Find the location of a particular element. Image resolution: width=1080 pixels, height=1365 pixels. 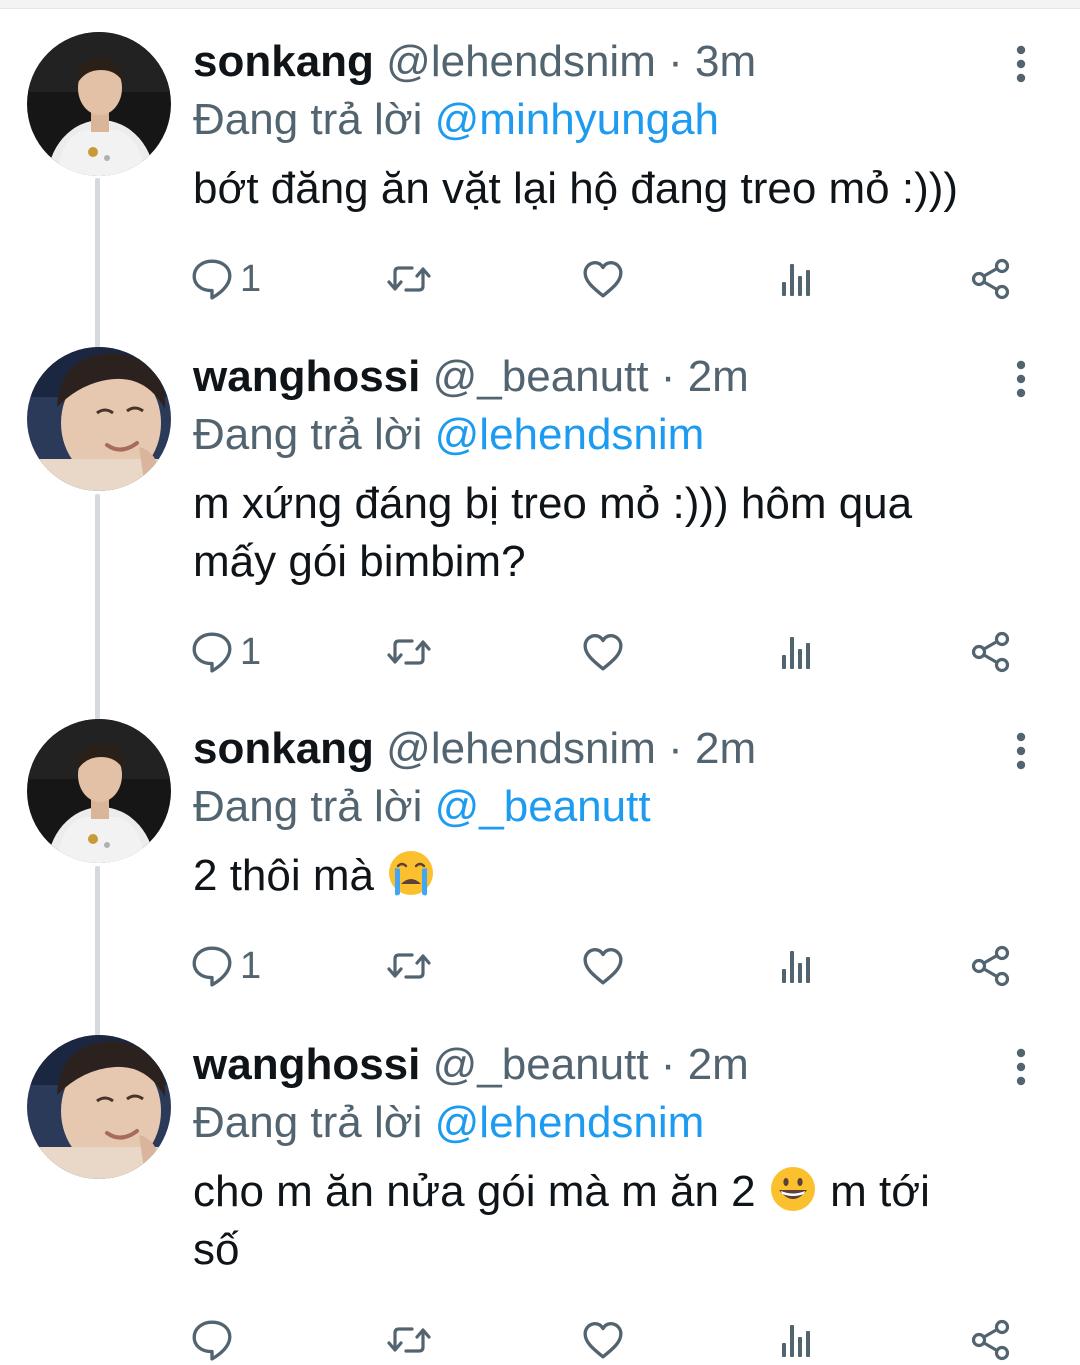

tweet-header: sonkang @lehendsnim · 3m is located at coordinates (474, 62).